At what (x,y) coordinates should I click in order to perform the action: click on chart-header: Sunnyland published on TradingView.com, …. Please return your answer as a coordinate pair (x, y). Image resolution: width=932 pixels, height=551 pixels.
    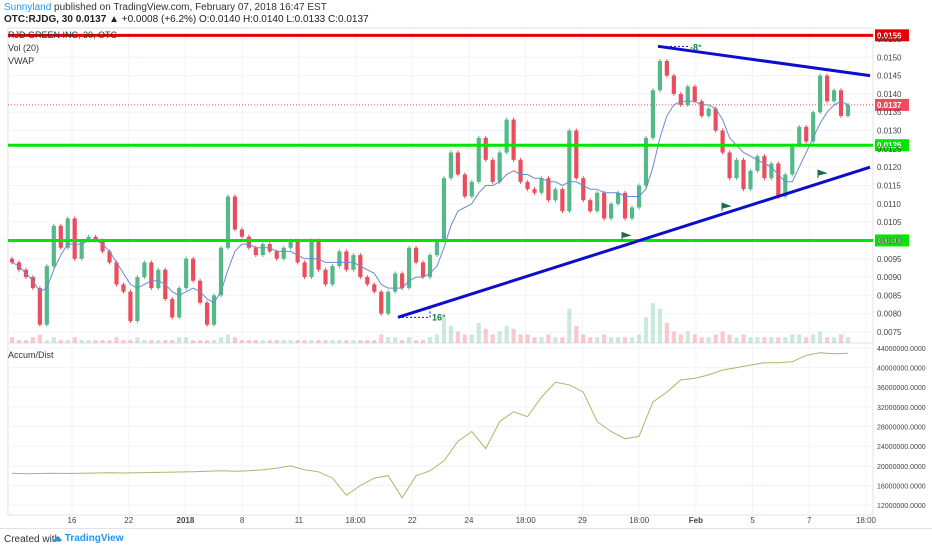
    Looking at the image, I should click on (466, 13).